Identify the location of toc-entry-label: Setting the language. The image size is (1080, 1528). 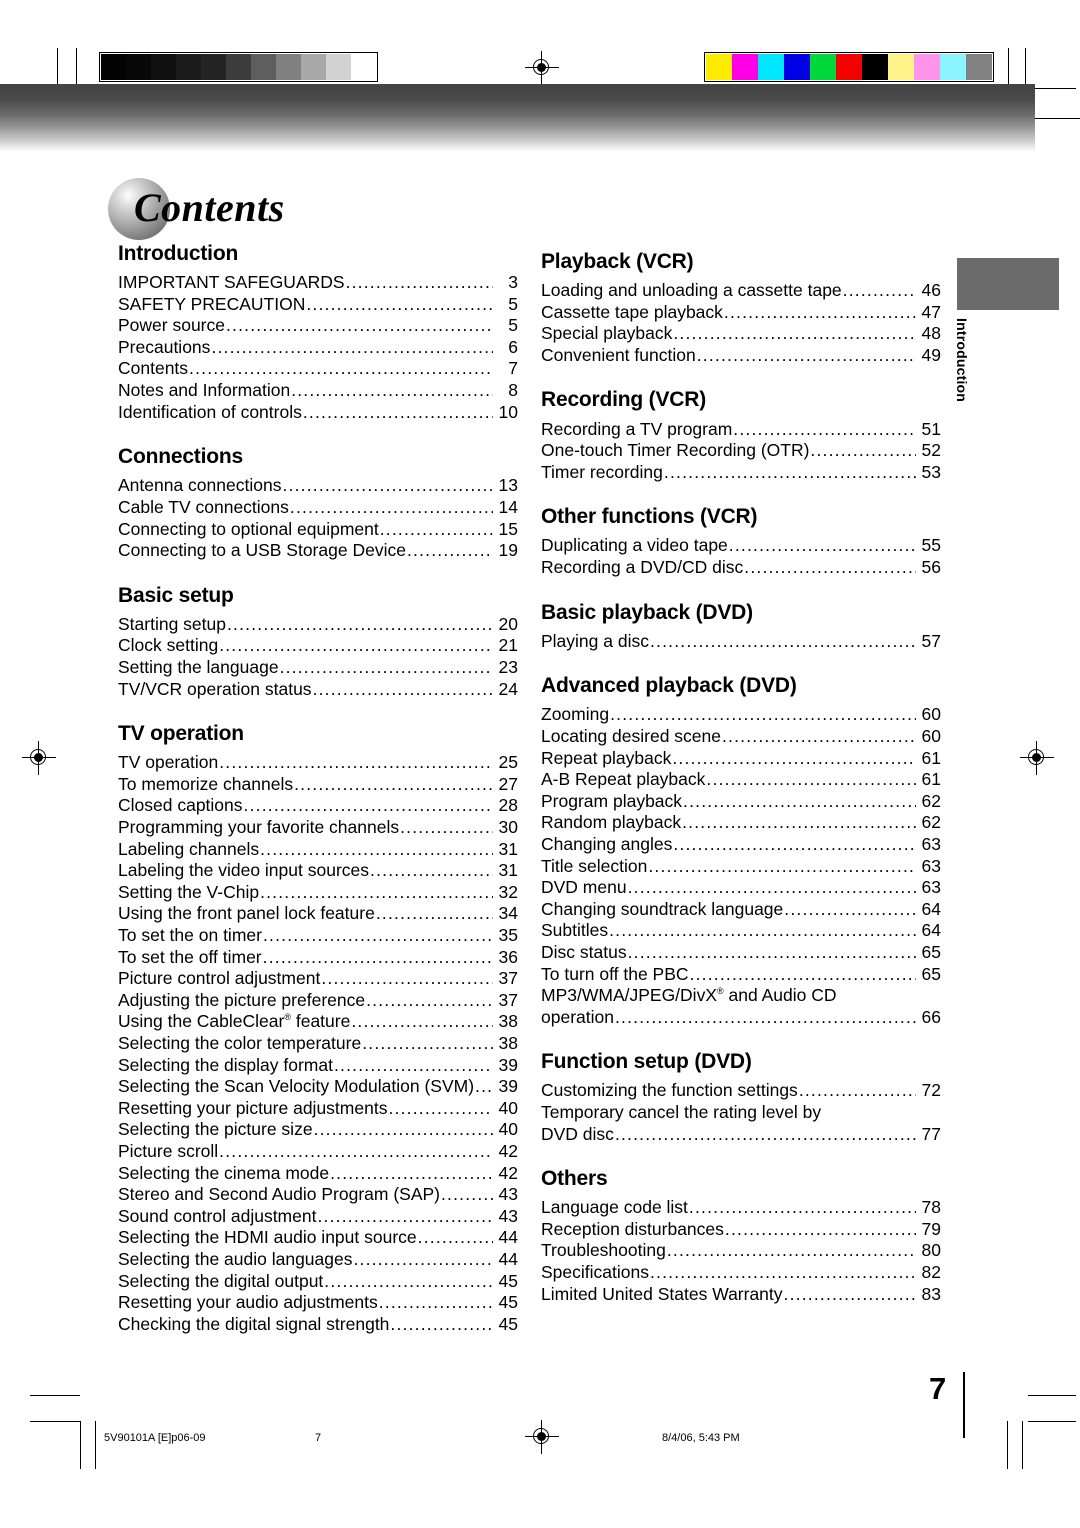
(198, 667).